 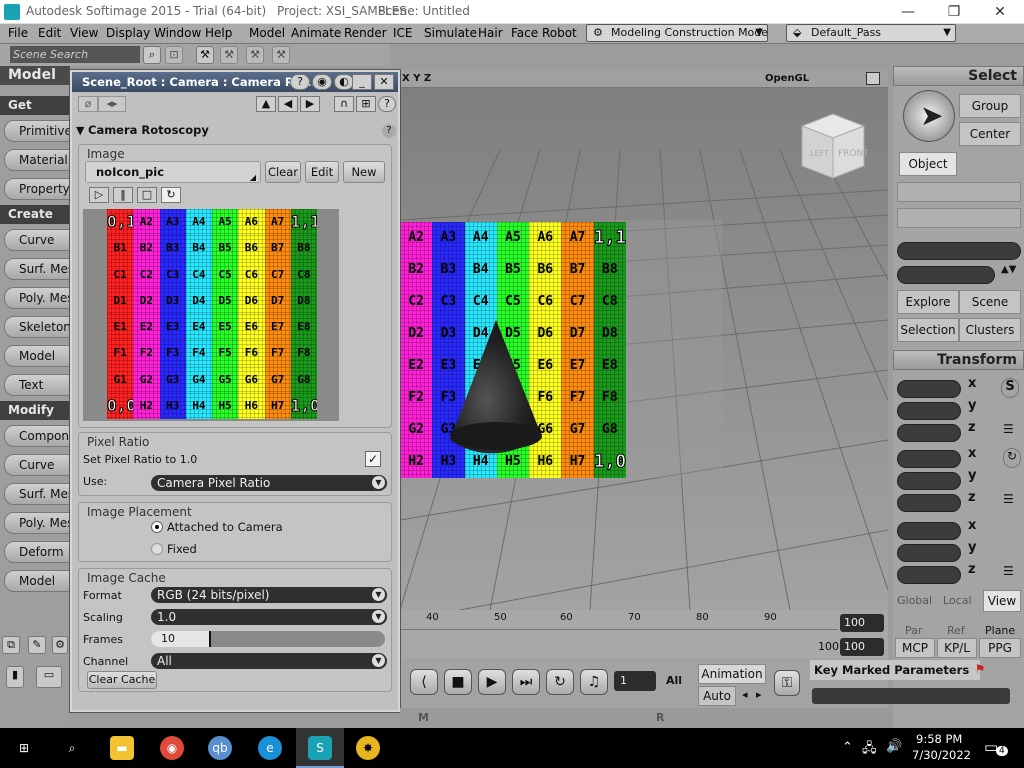 What do you see at coordinates (990, 106) in the screenshot?
I see `group-button: Group` at bounding box center [990, 106].